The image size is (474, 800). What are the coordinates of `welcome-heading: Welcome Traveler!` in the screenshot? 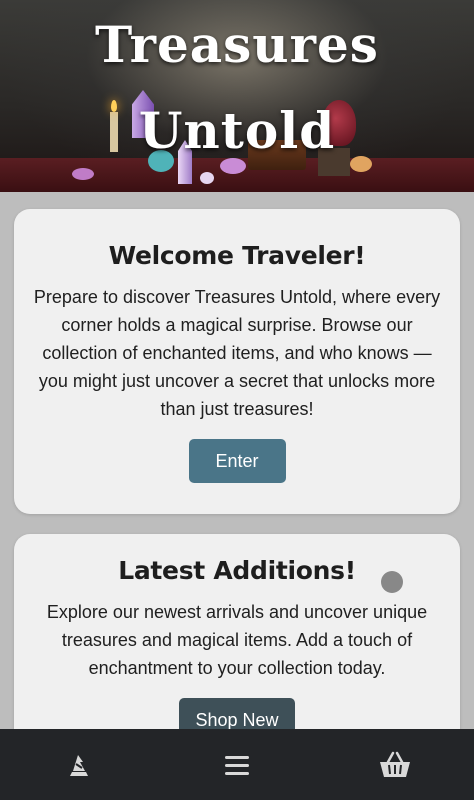 It's located at (237, 255).